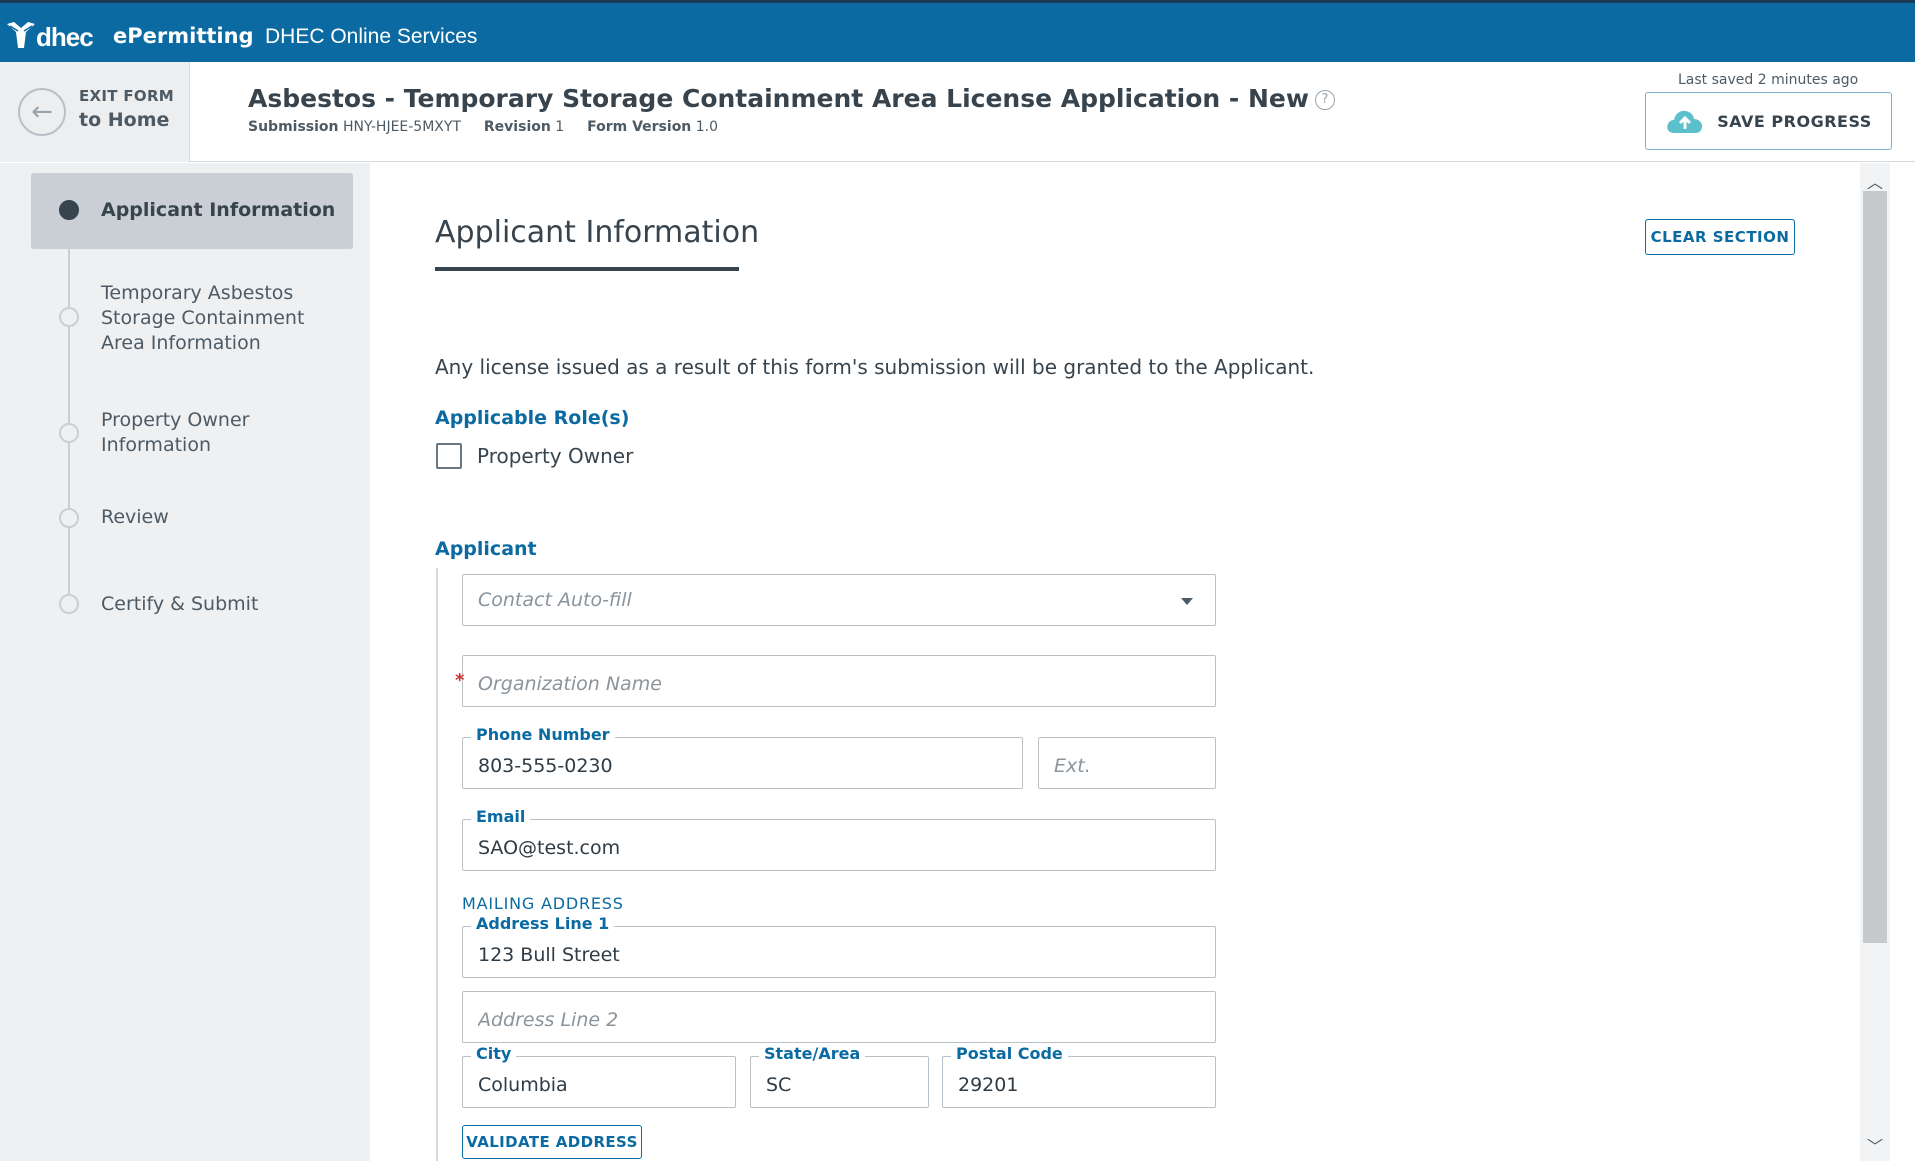 The image size is (1915, 1161). Describe the element at coordinates (957, 31) in the screenshot. I see `top-nav-bar: dhec ePermitting DHEC Online Services` at that location.